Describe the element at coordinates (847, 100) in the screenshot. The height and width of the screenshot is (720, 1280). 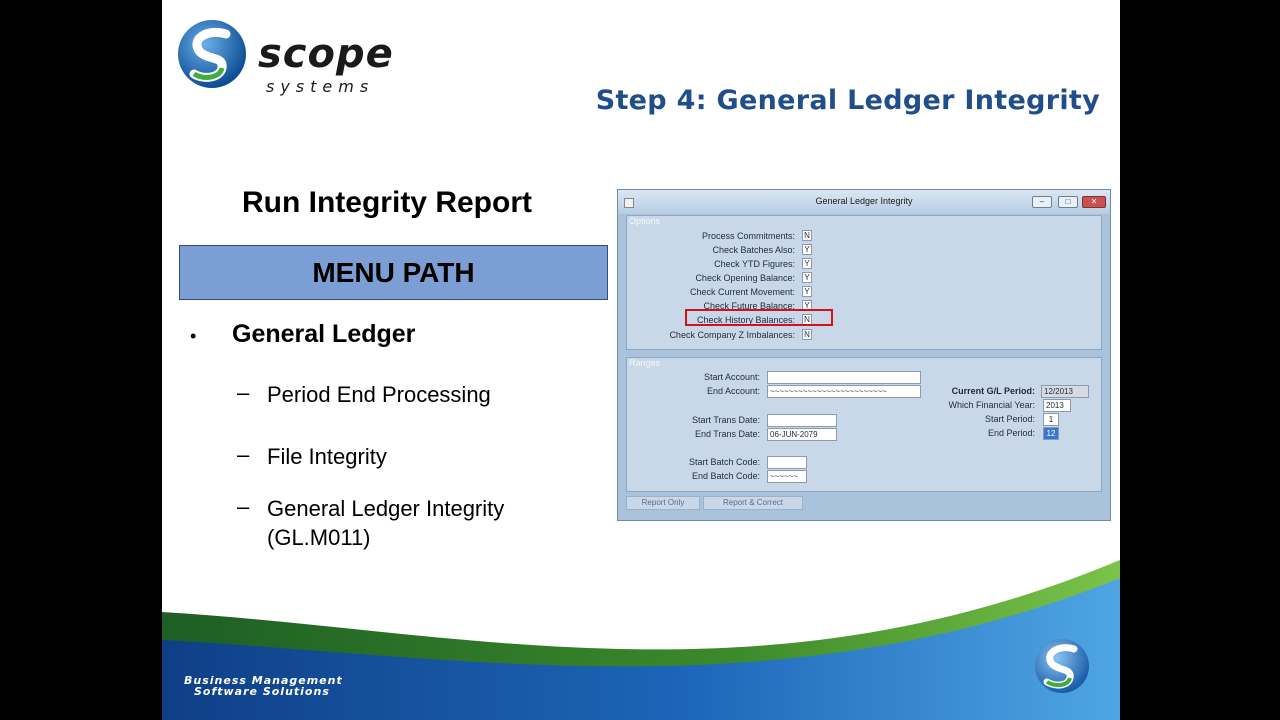
I see `step-title: Step 4: General Ledger Integrity` at that location.